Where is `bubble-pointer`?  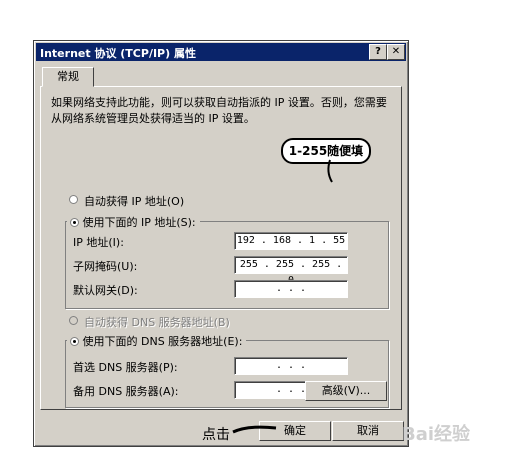 bubble-pointer is located at coordinates (330, 171).